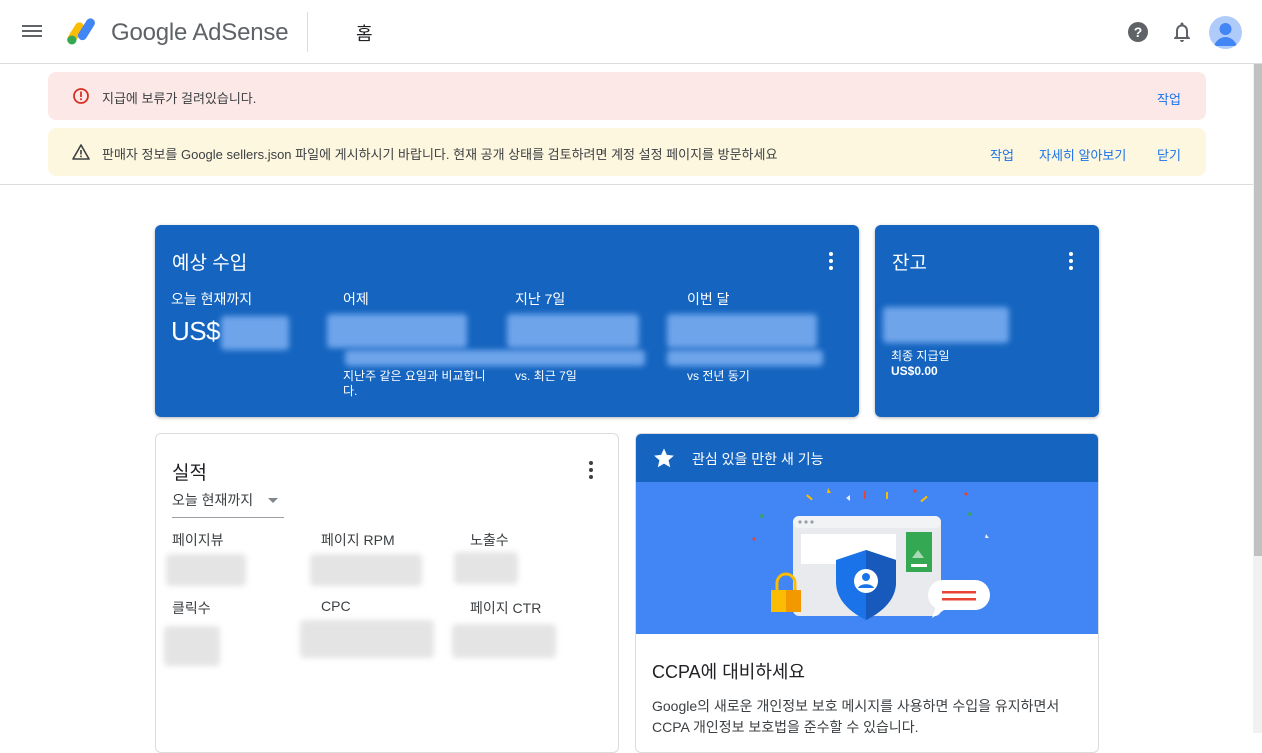 This screenshot has height=753, width=1262. I want to click on star-icon, so click(664, 458).